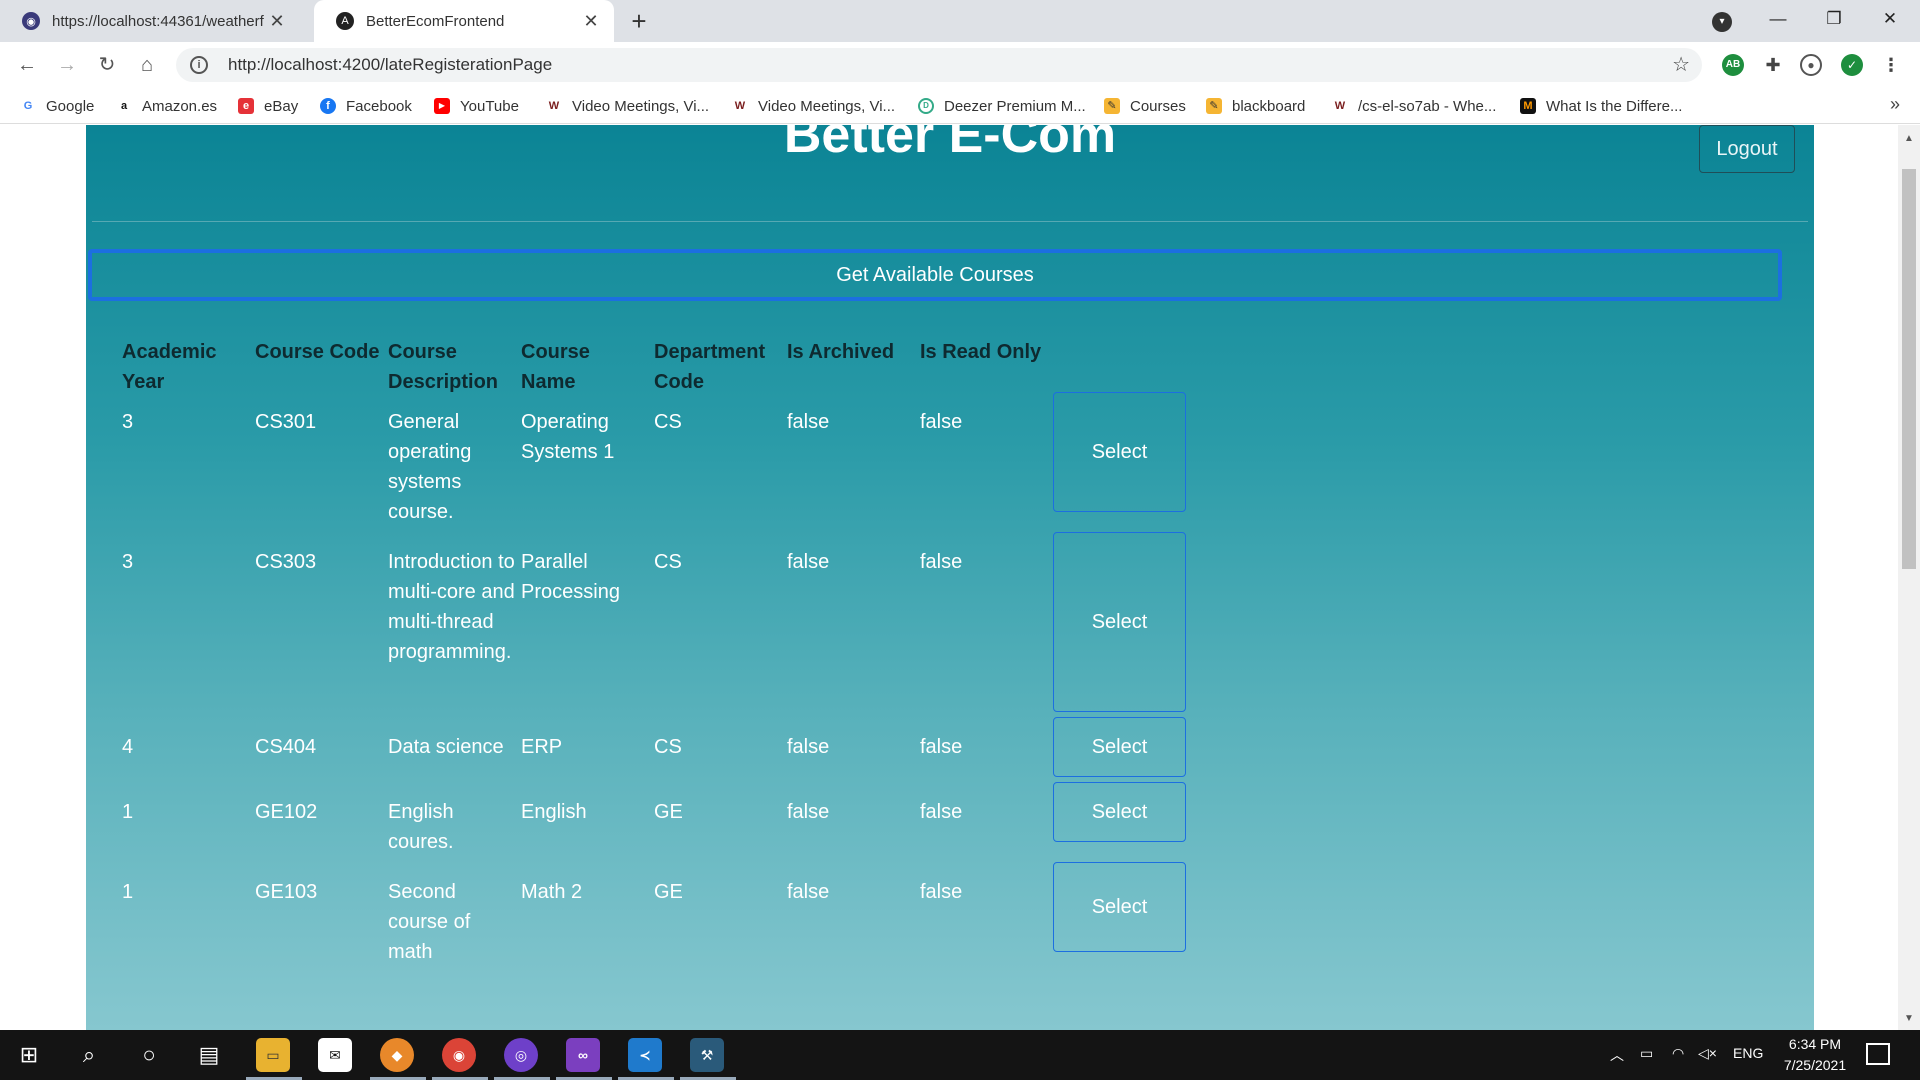  What do you see at coordinates (1890, 19) in the screenshot?
I see `close-window-button: ✕` at bounding box center [1890, 19].